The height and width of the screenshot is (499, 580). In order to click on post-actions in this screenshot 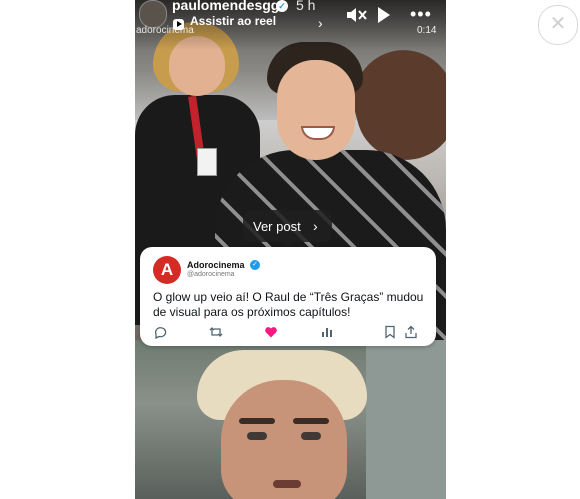, I will do `click(288, 334)`.